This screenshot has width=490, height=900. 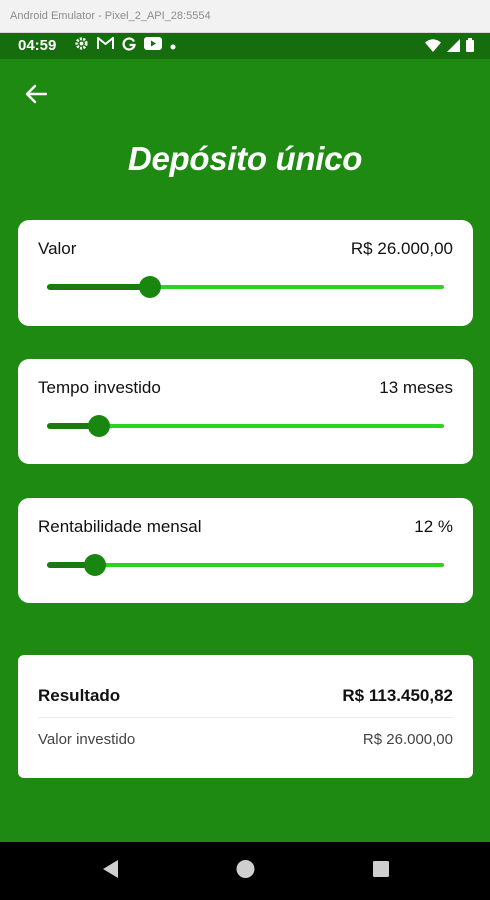 What do you see at coordinates (153, 46) in the screenshot?
I see `youtube-icon` at bounding box center [153, 46].